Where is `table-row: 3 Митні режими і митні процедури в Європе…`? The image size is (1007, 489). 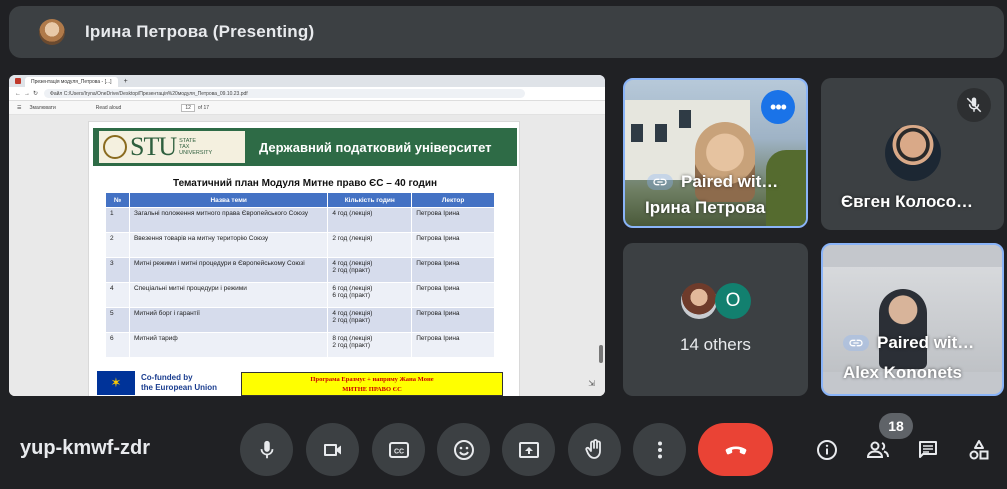 table-row: 3 Митні режими і митні процедури в Європе… is located at coordinates (300, 270).